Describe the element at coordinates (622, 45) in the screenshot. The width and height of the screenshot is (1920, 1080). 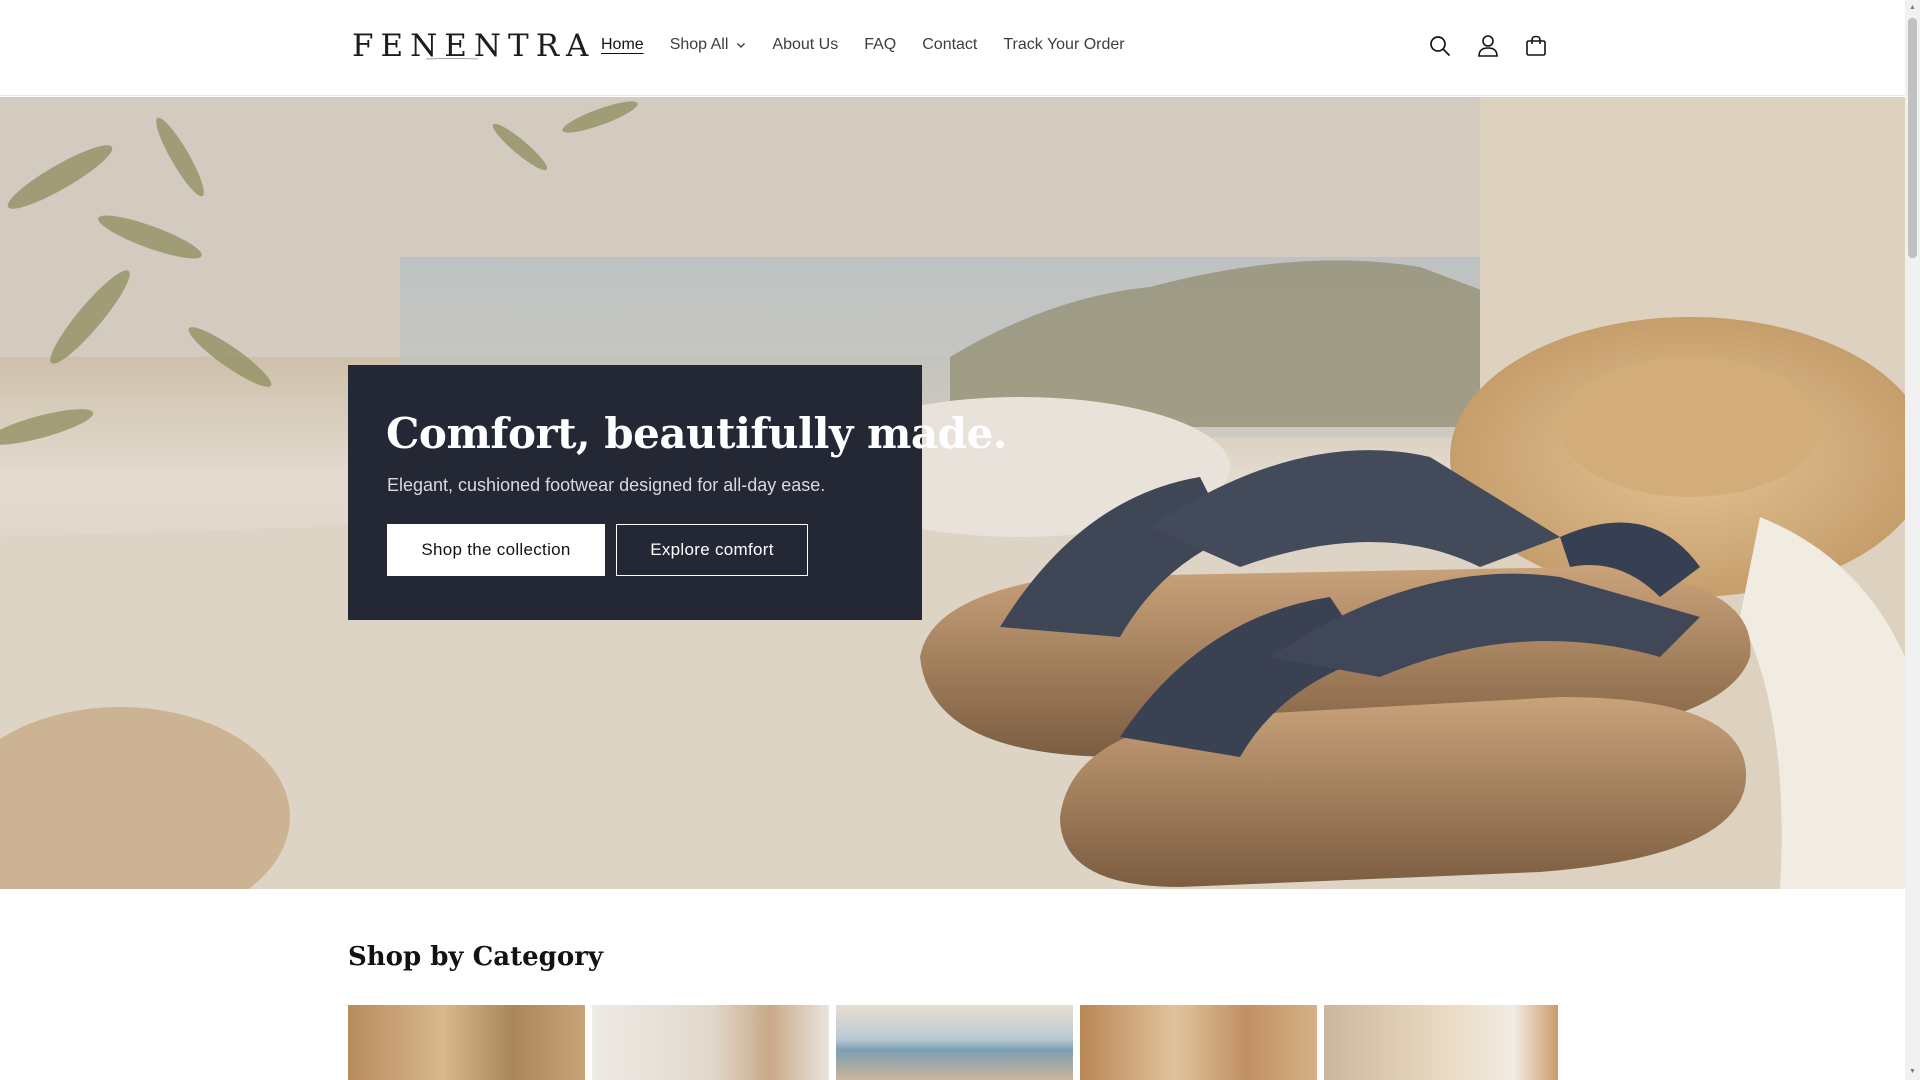
I see `nav-item-home: Home` at that location.